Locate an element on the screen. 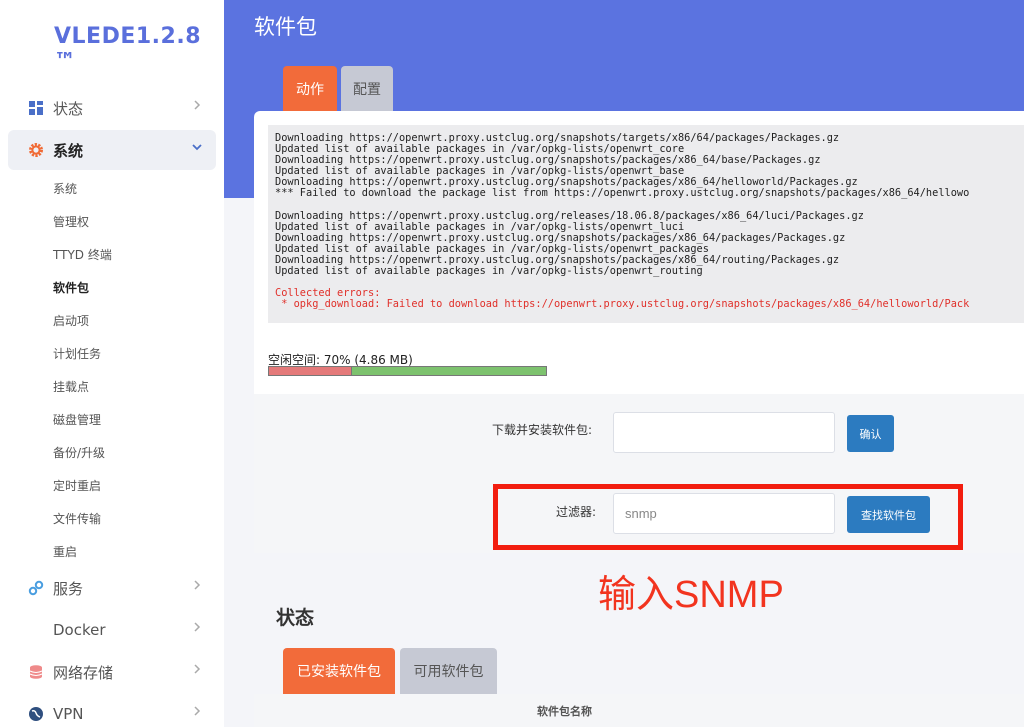 The image size is (1024, 727). package-table-header is located at coordinates (639, 710).